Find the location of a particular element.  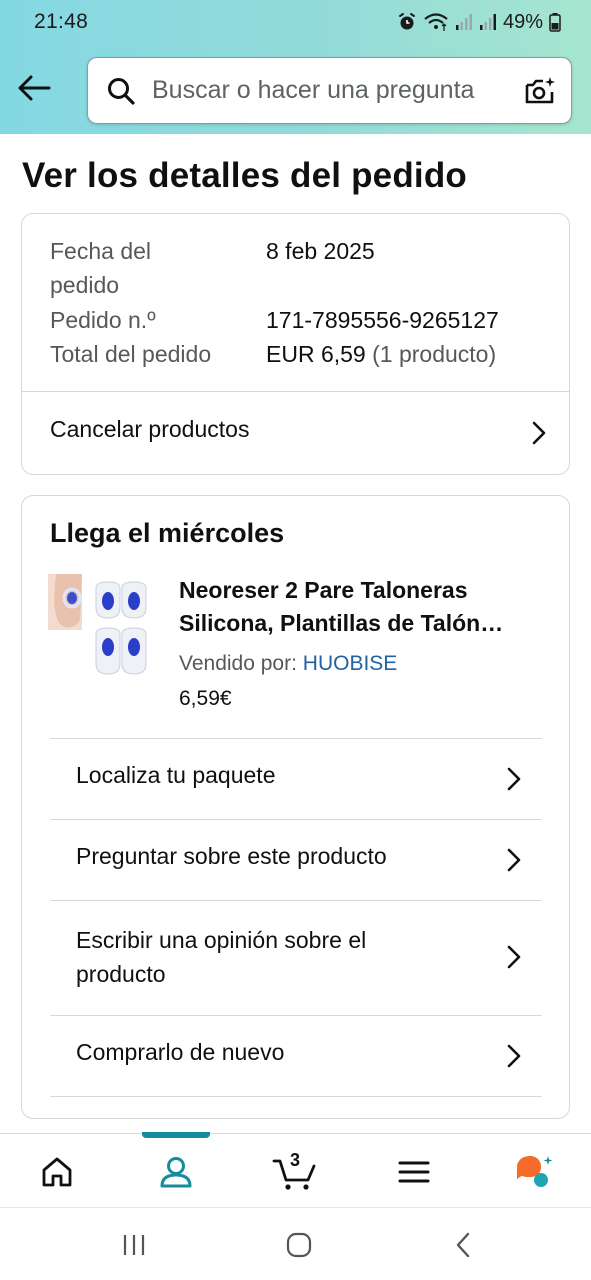

page-title: Ver los detalles del pedido is located at coordinates (244, 175).